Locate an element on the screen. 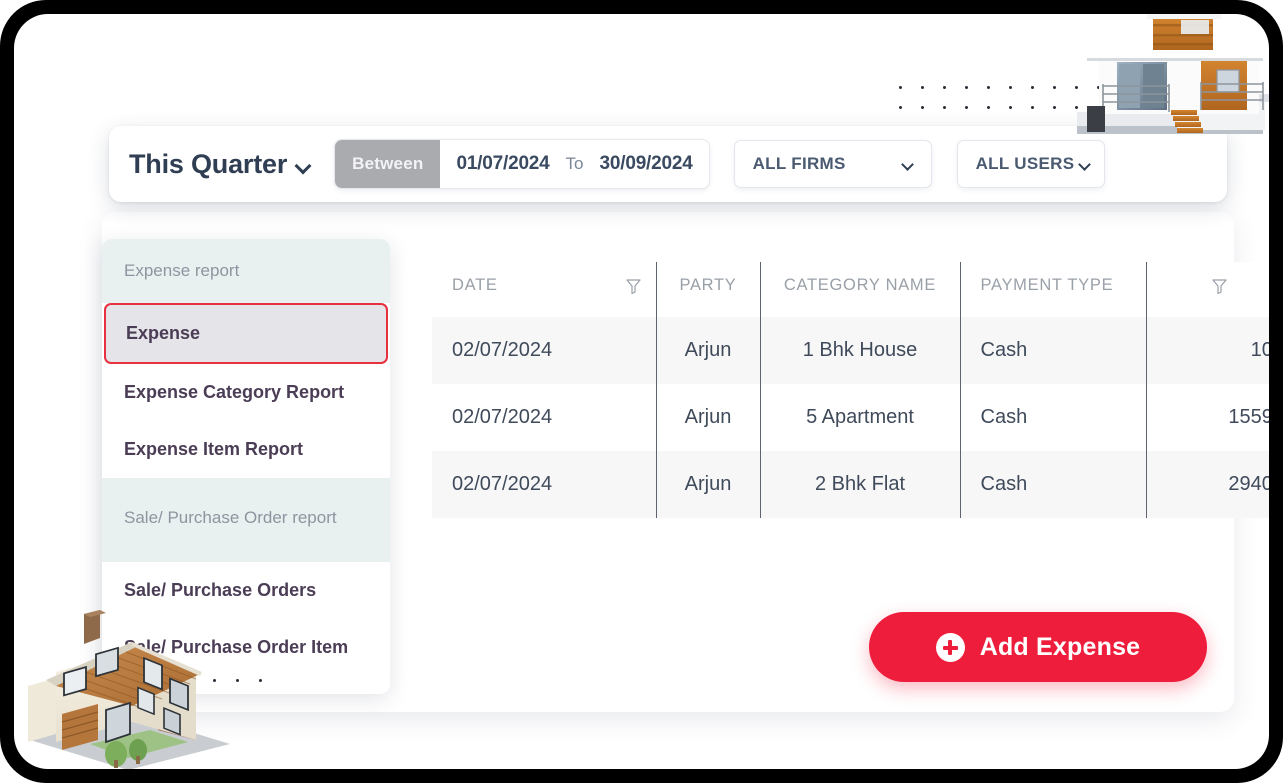 The width and height of the screenshot is (1283, 783). sidebar-section-sale-purchase-order-report: Sale/ Purchase Order report is located at coordinates (246, 520).